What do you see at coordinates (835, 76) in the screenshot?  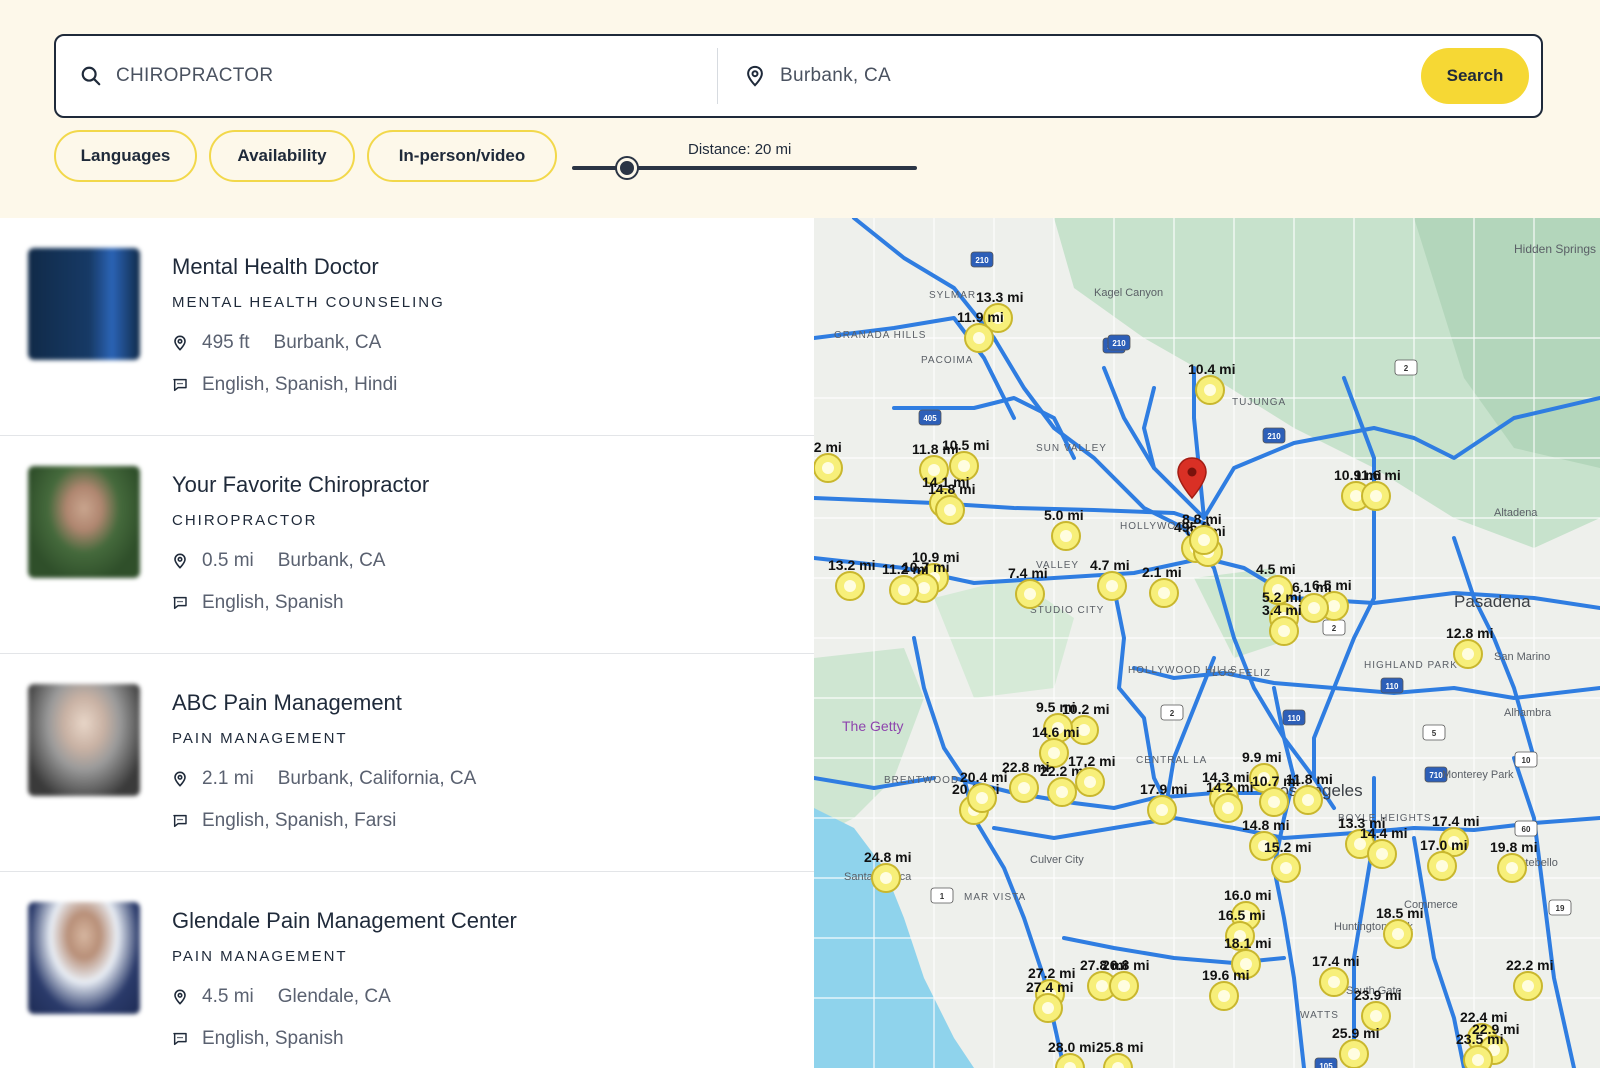 I see `location-input: Burbank, CA` at bounding box center [835, 76].